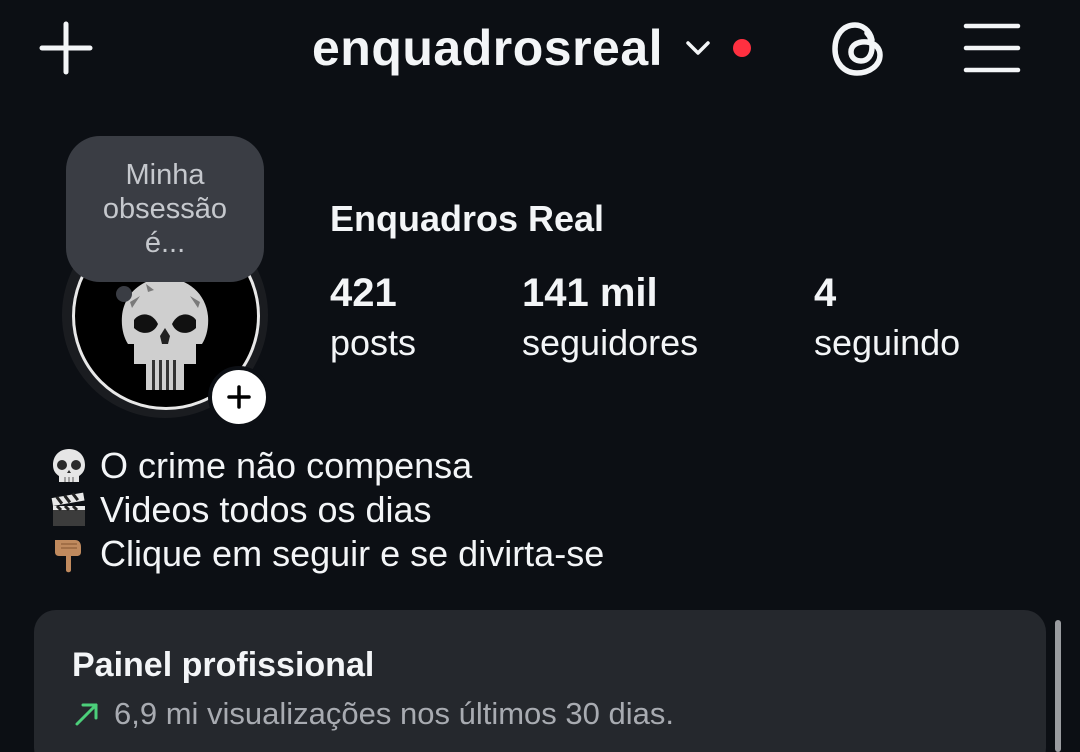 This screenshot has width=1080, height=752. What do you see at coordinates (887, 342) in the screenshot?
I see `stat-following-label: seguindo` at bounding box center [887, 342].